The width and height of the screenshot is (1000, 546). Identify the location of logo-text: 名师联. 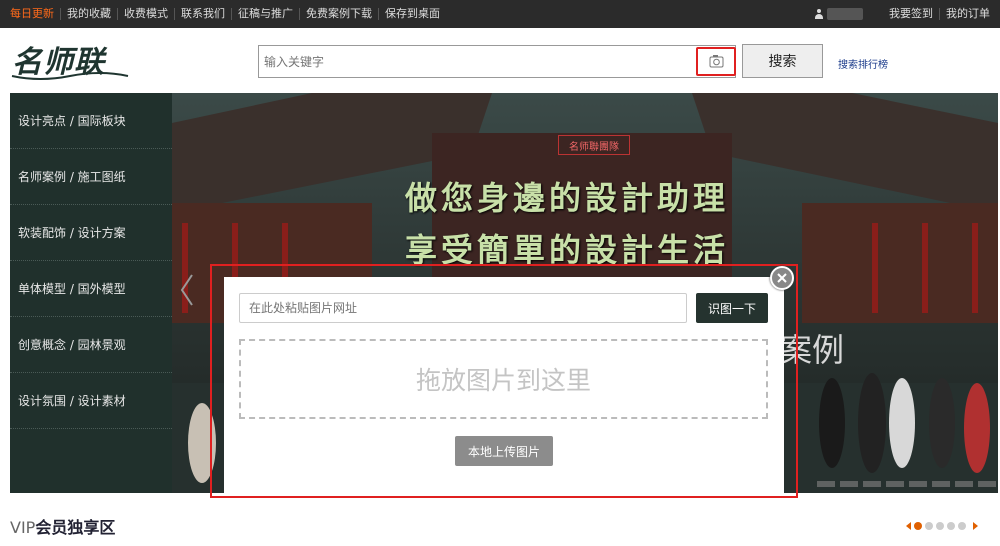
(60, 62).